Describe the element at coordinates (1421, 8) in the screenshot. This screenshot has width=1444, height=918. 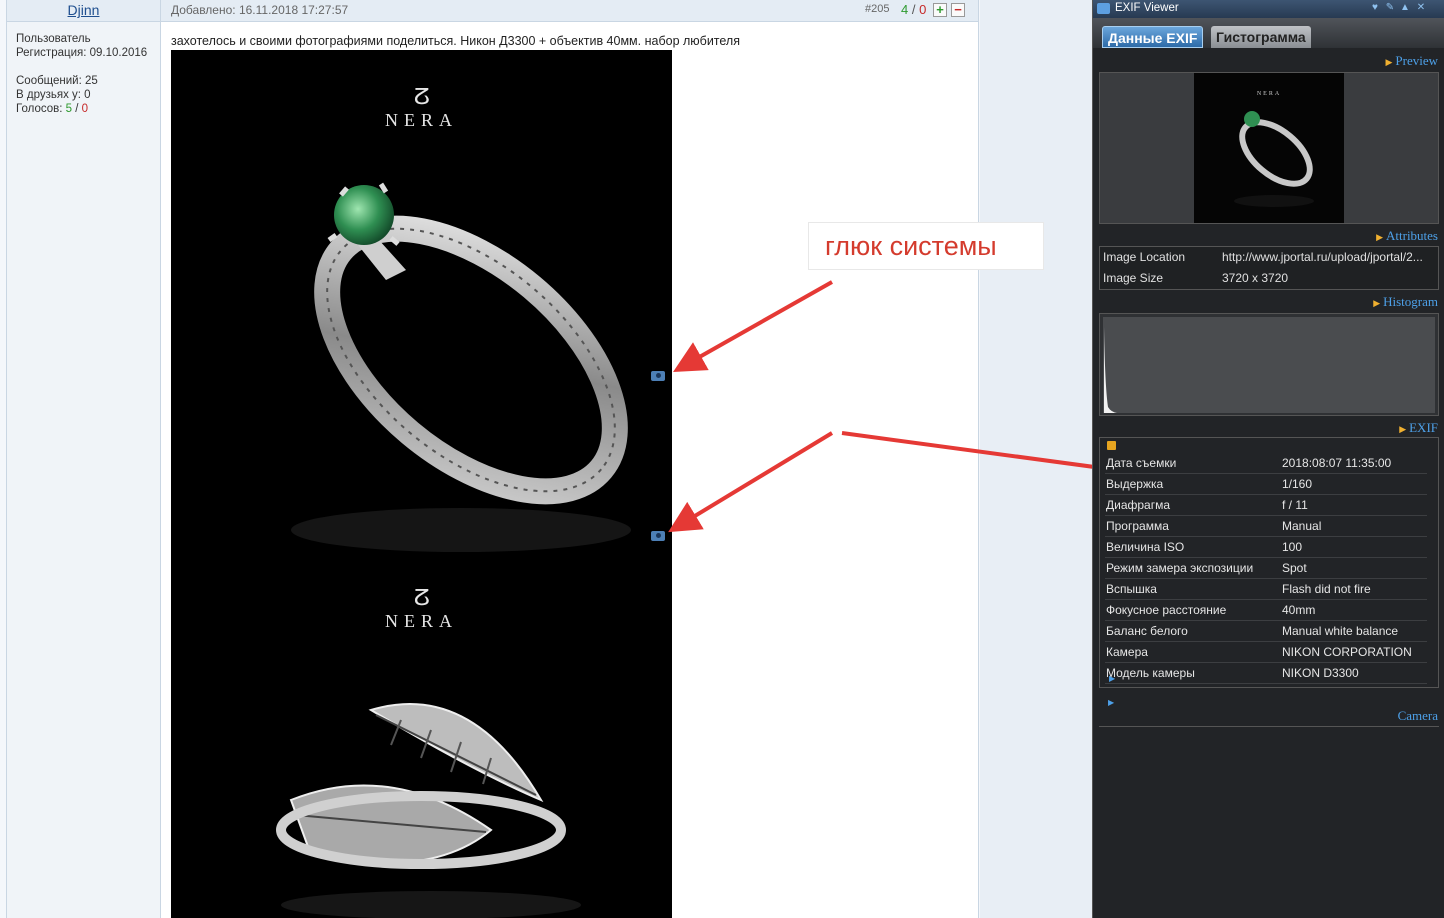
I see `close-icon: ✕` at that location.